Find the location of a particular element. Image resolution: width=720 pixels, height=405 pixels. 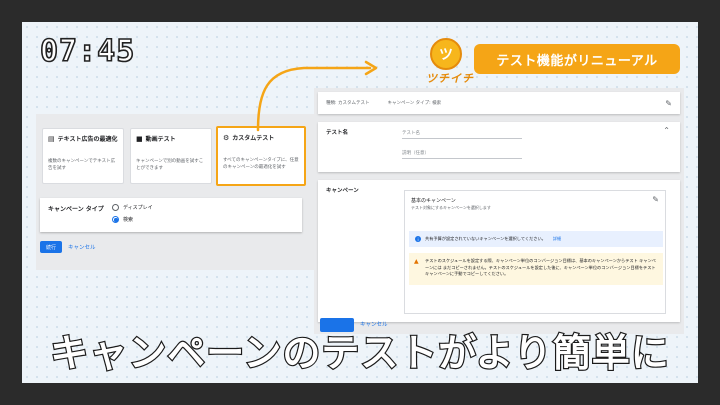

card-title: テキスト広告の最適化 is located at coordinates (87, 139).